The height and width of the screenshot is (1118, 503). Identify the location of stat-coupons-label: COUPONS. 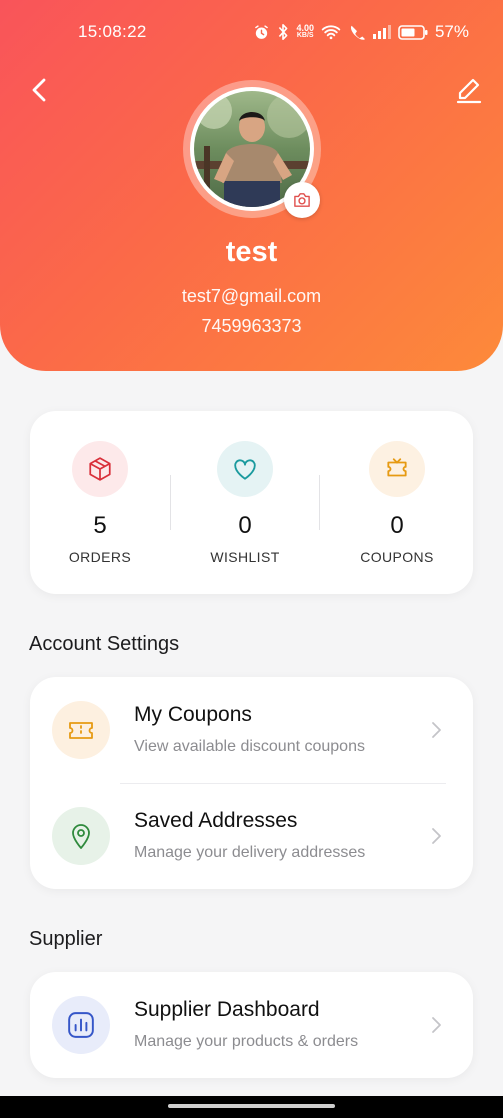
(397, 557).